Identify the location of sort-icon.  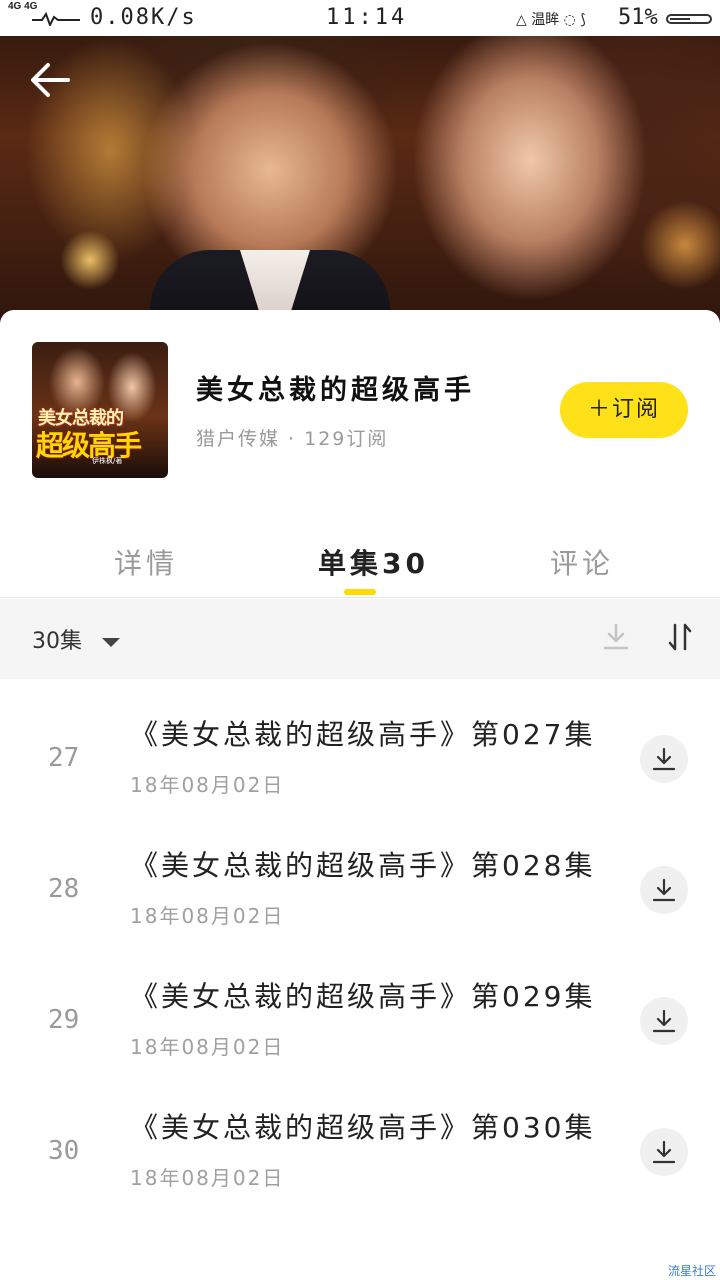
(680, 637).